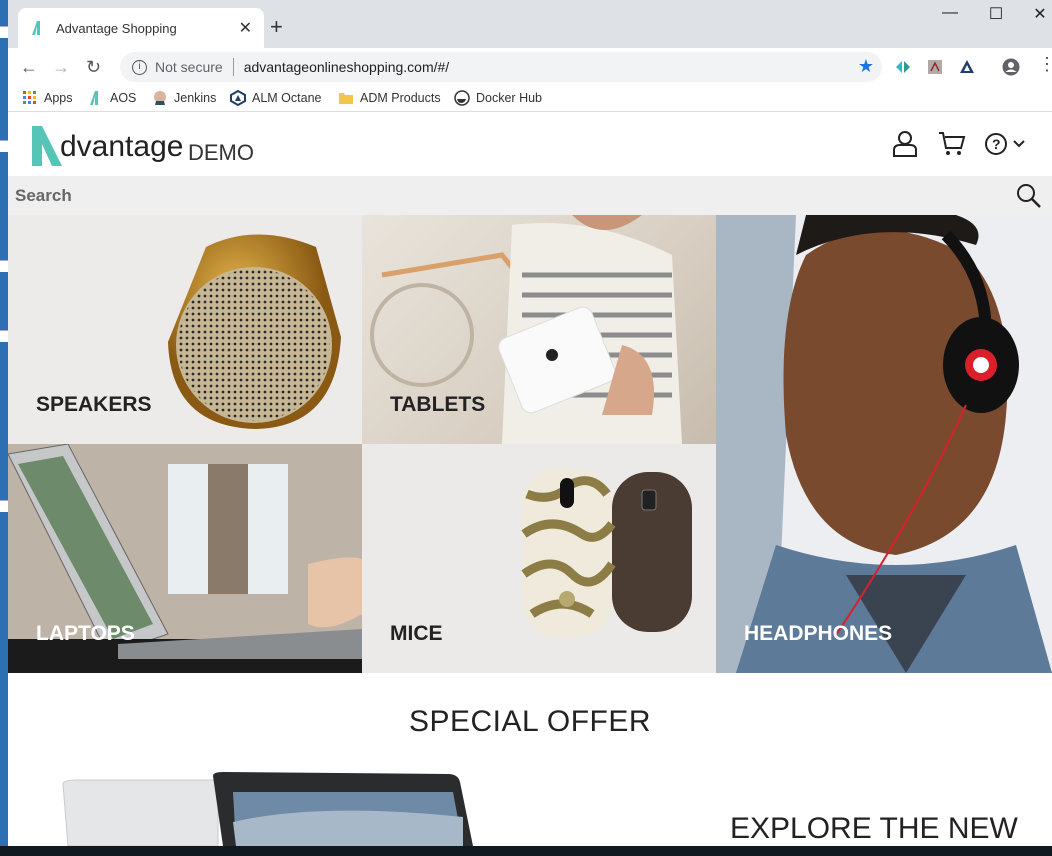  I want to click on folder-icon, so click(346, 98).